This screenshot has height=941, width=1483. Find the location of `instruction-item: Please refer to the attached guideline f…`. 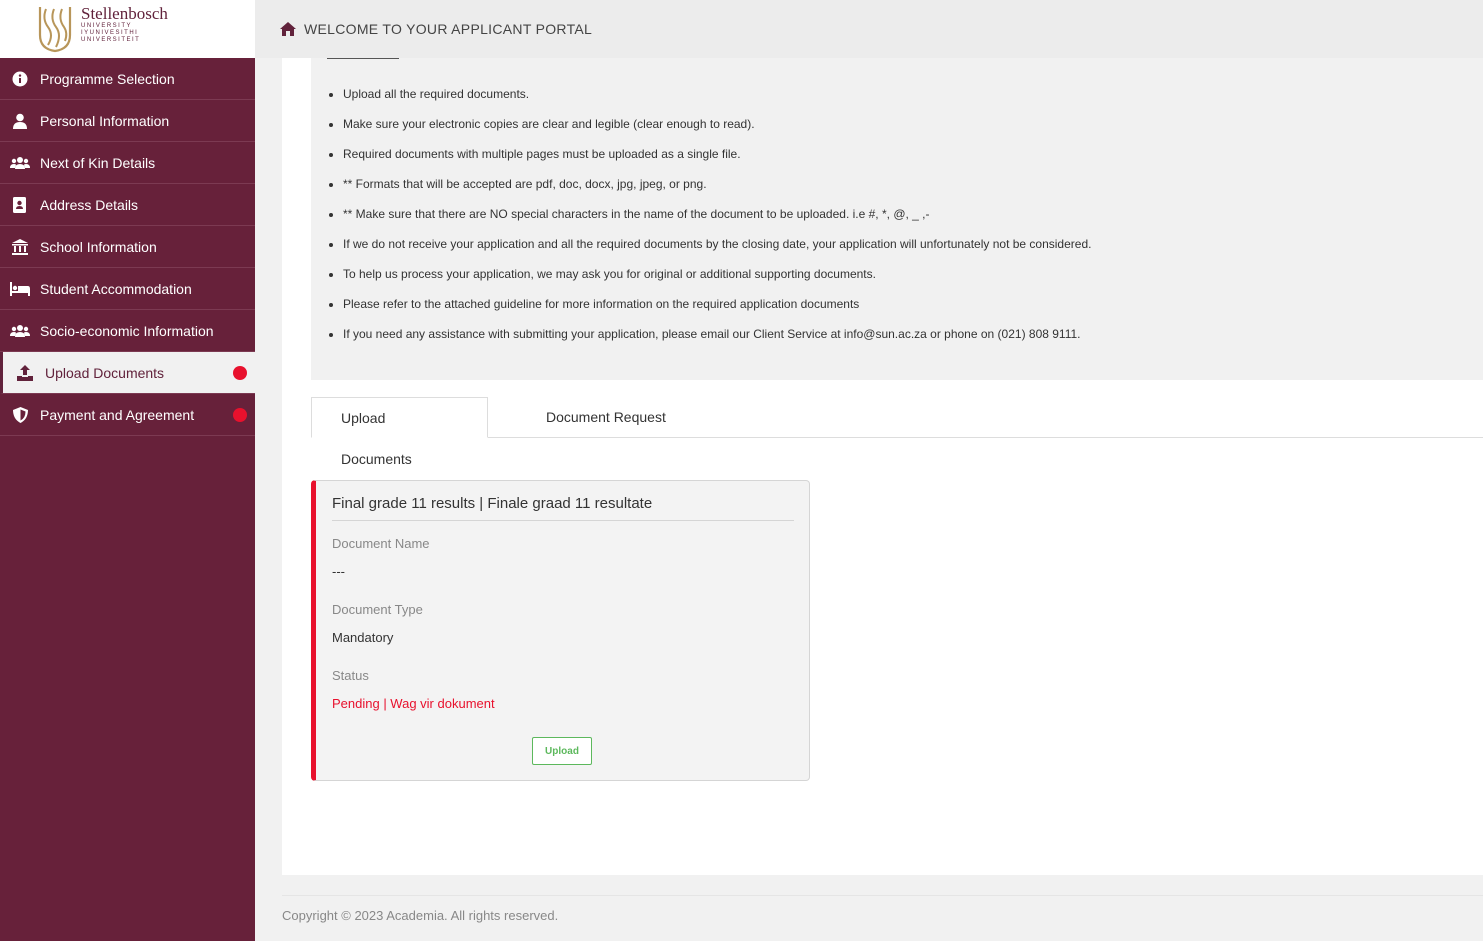

instruction-item: Please refer to the attached guideline f… is located at coordinates (717, 310).